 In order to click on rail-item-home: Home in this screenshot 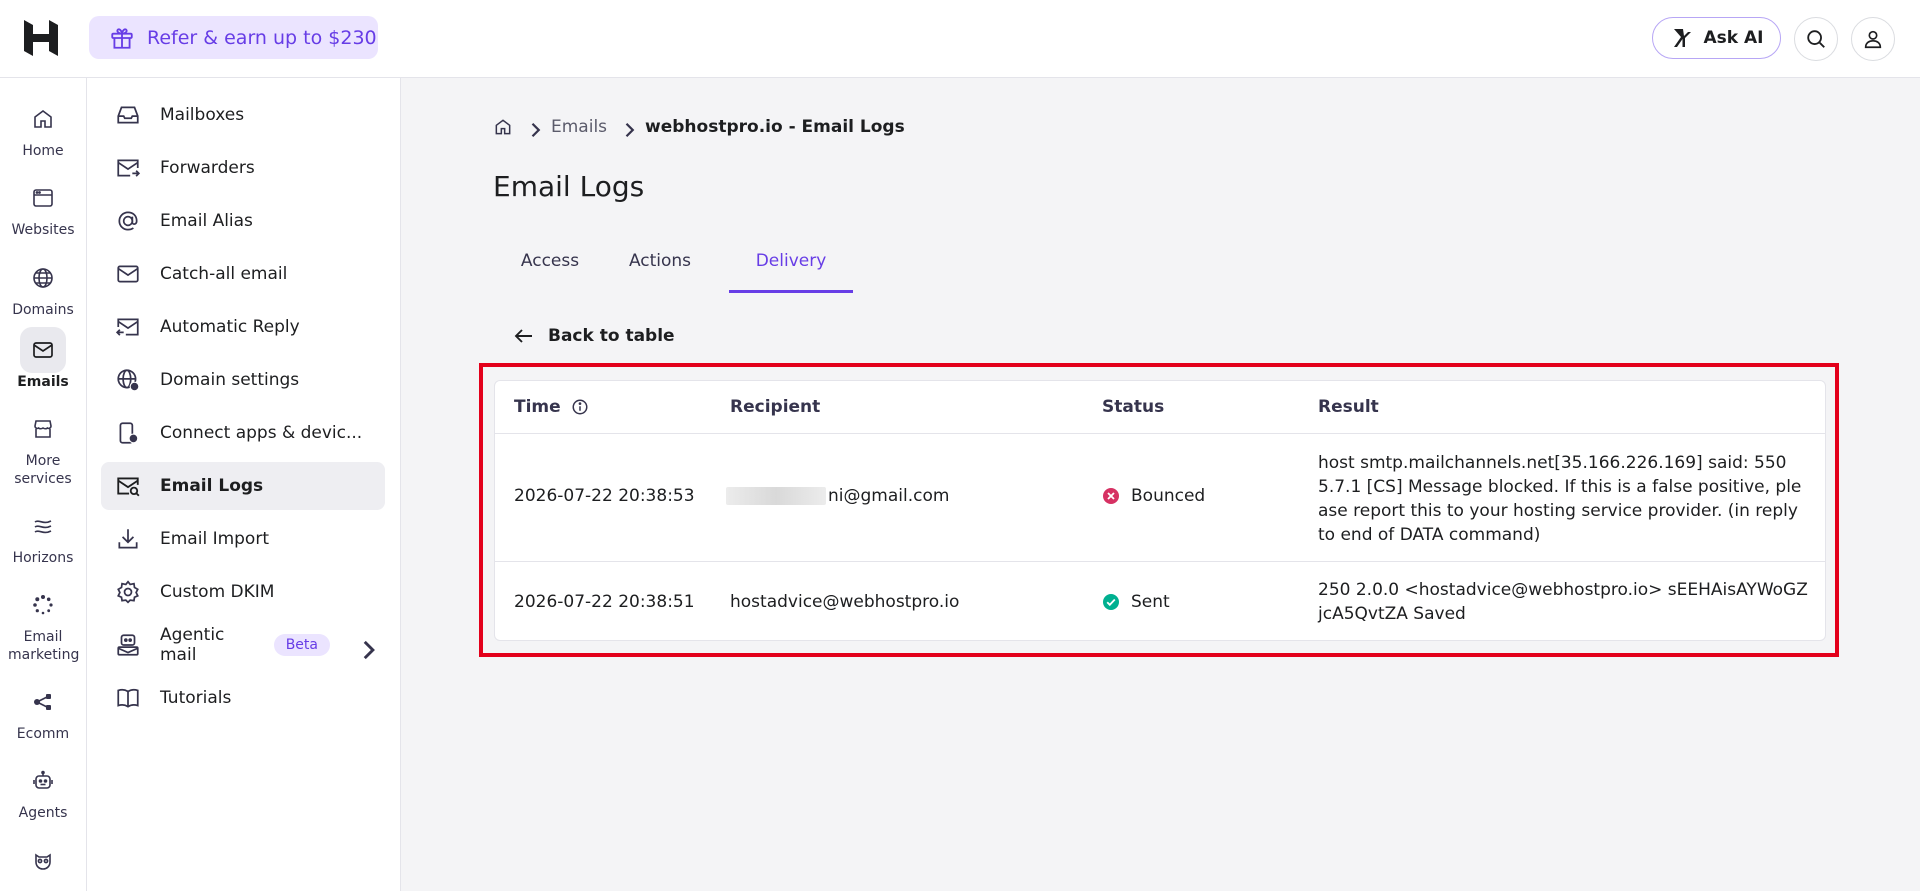, I will do `click(43, 128)`.